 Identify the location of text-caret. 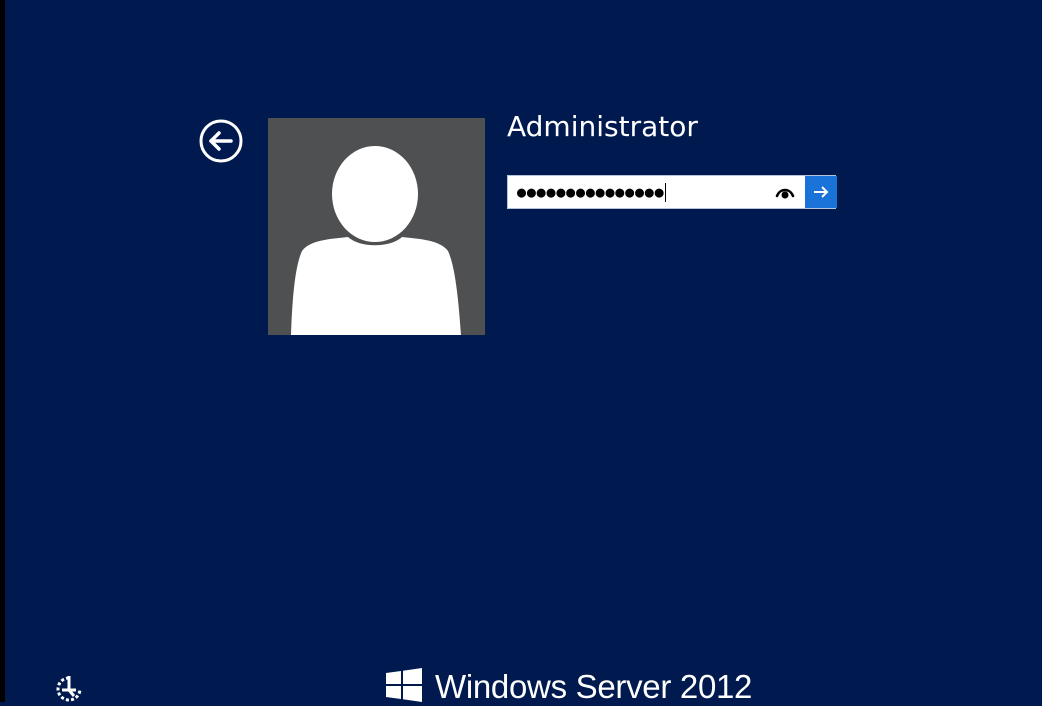
(665, 192).